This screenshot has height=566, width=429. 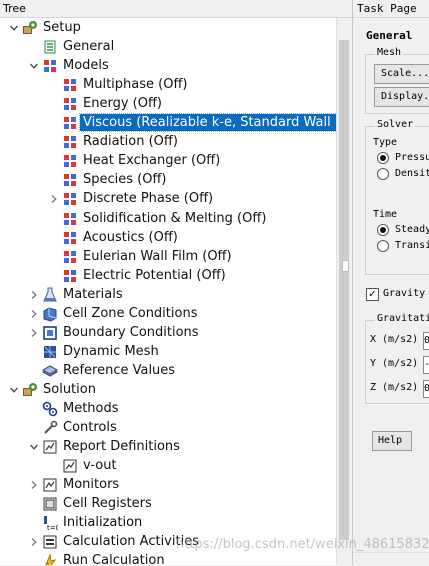 I want to click on transient-label: Transient, so click(x=412, y=245).